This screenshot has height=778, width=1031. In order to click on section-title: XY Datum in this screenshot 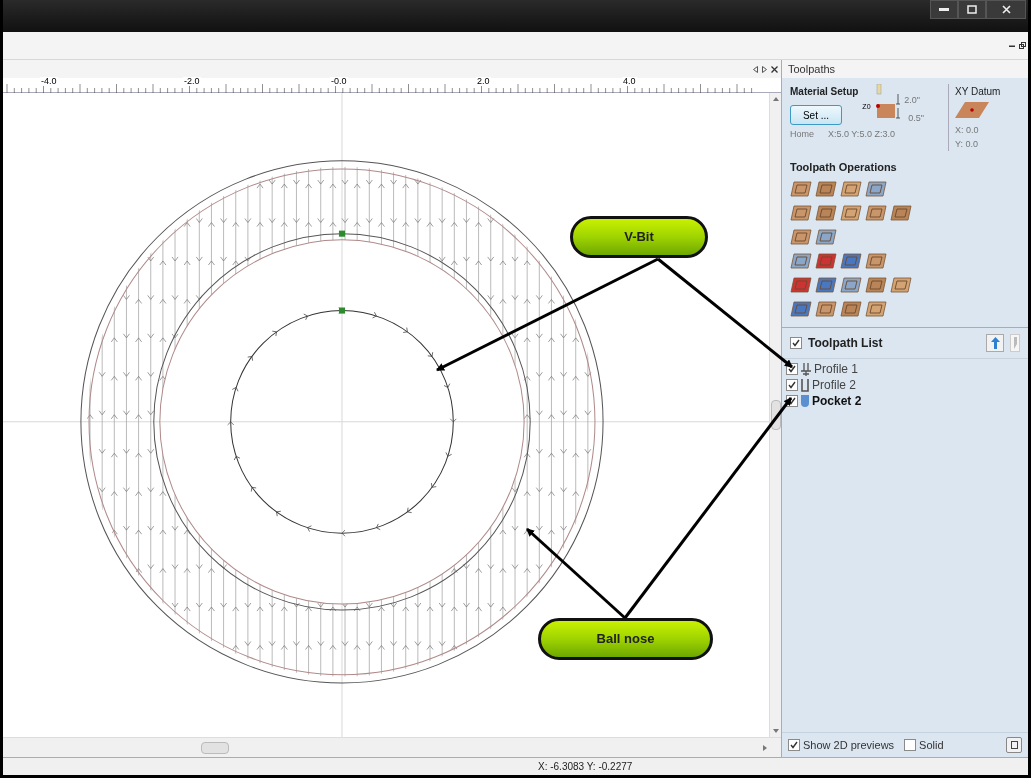, I will do `click(978, 92)`.